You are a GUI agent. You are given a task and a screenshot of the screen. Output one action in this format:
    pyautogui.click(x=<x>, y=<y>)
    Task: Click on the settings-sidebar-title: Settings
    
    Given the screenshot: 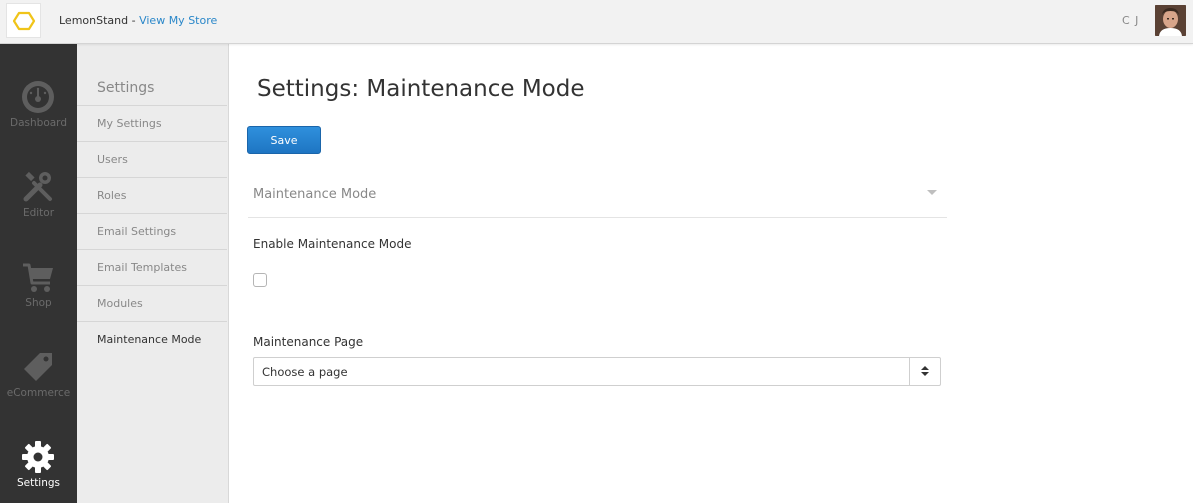 What is the action you would take?
    pyautogui.click(x=126, y=88)
    